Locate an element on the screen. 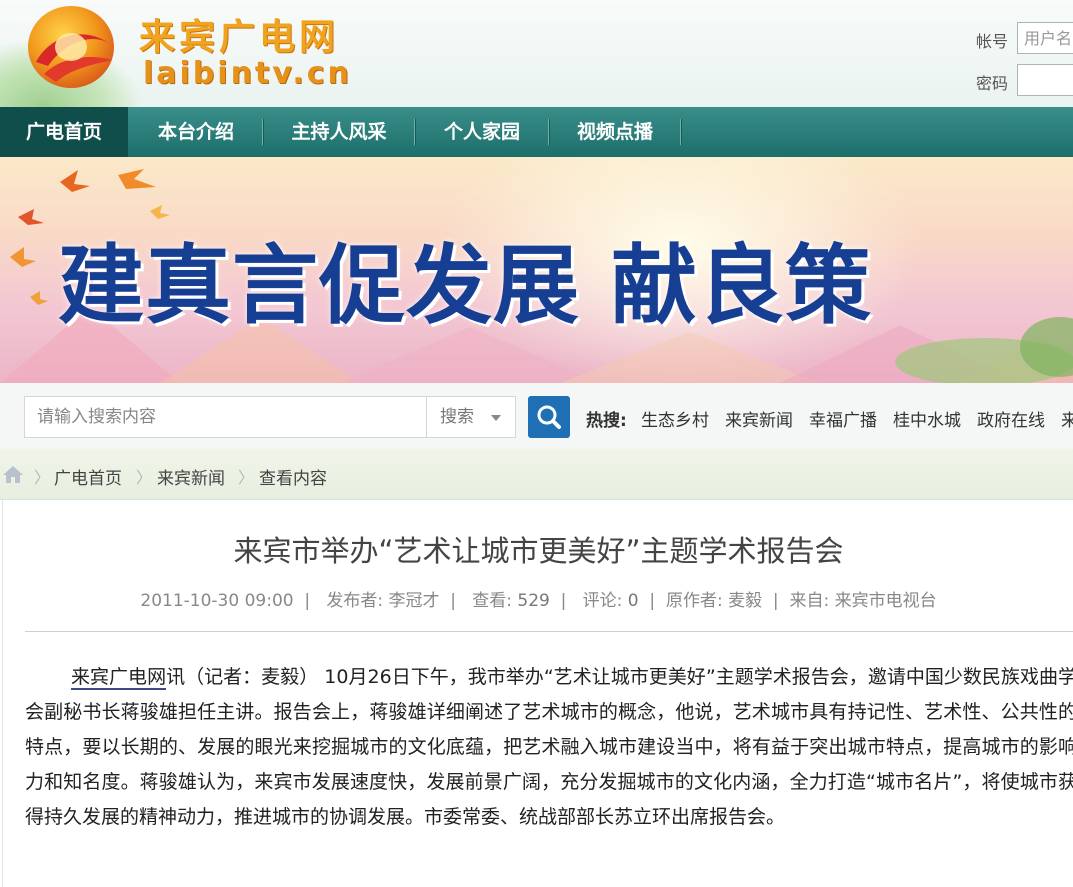  article-author: 麦毅 is located at coordinates (745, 601).